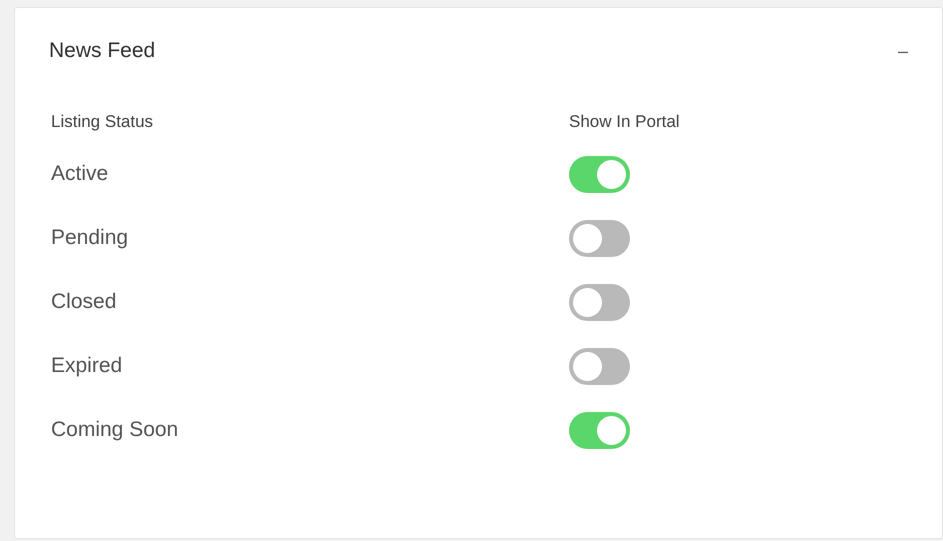 This screenshot has height=541, width=943. I want to click on panel-title: News Feed, so click(102, 51).